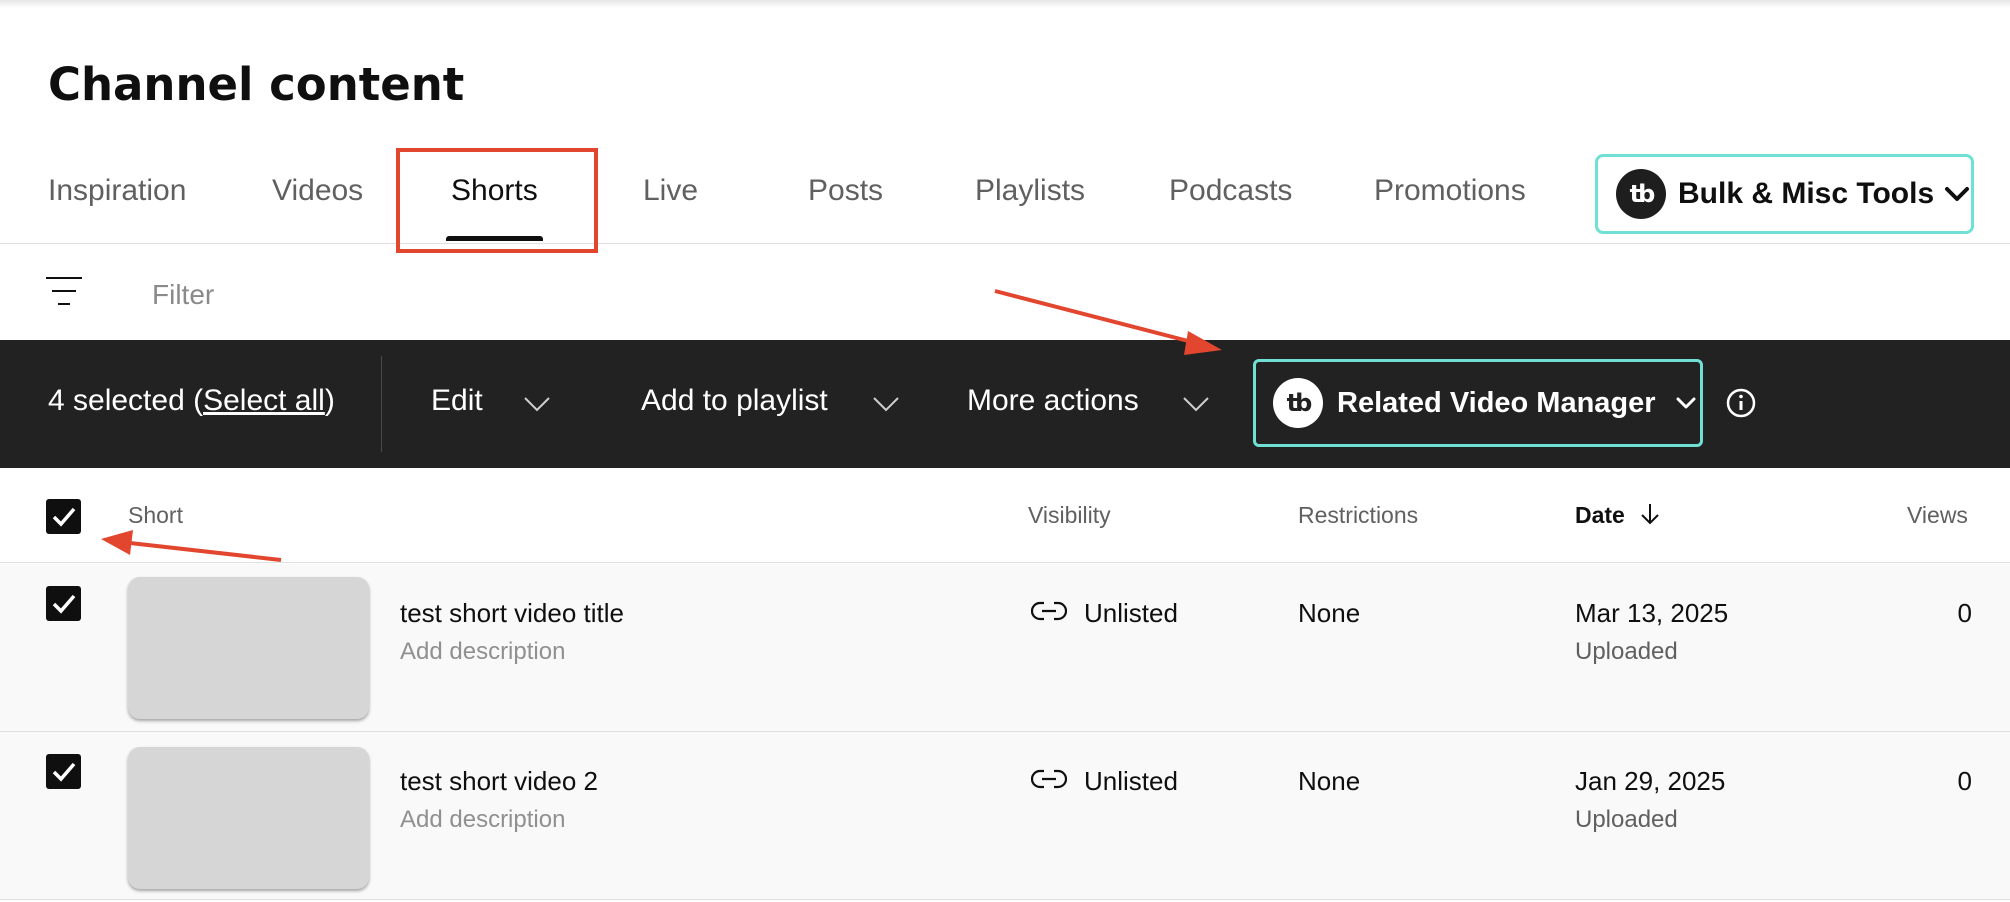 This screenshot has height=902, width=2010. What do you see at coordinates (1358, 515) in the screenshot?
I see `column-header-restrictions: Restrictions` at bounding box center [1358, 515].